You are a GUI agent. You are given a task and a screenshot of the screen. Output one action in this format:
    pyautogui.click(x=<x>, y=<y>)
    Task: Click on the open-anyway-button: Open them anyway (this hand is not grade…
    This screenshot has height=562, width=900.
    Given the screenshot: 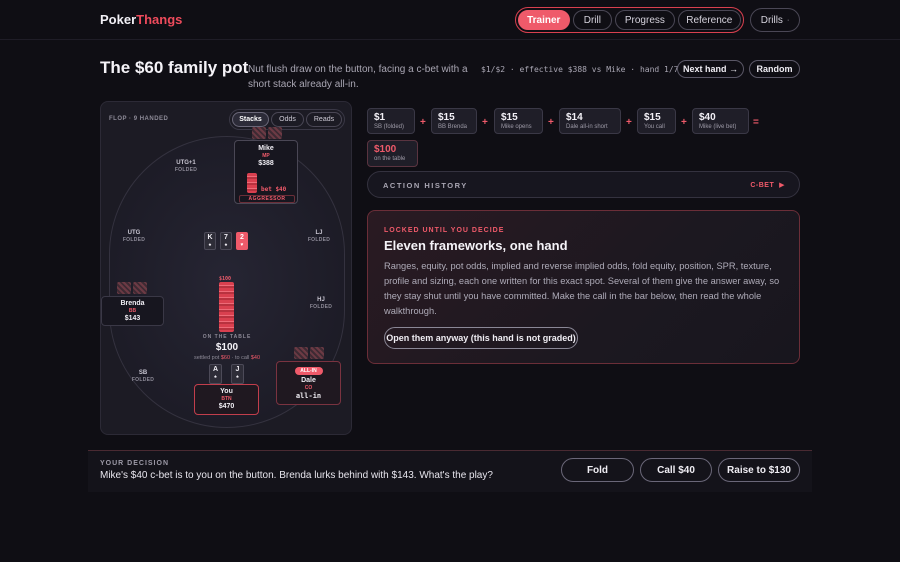 What is the action you would take?
    pyautogui.click(x=481, y=338)
    